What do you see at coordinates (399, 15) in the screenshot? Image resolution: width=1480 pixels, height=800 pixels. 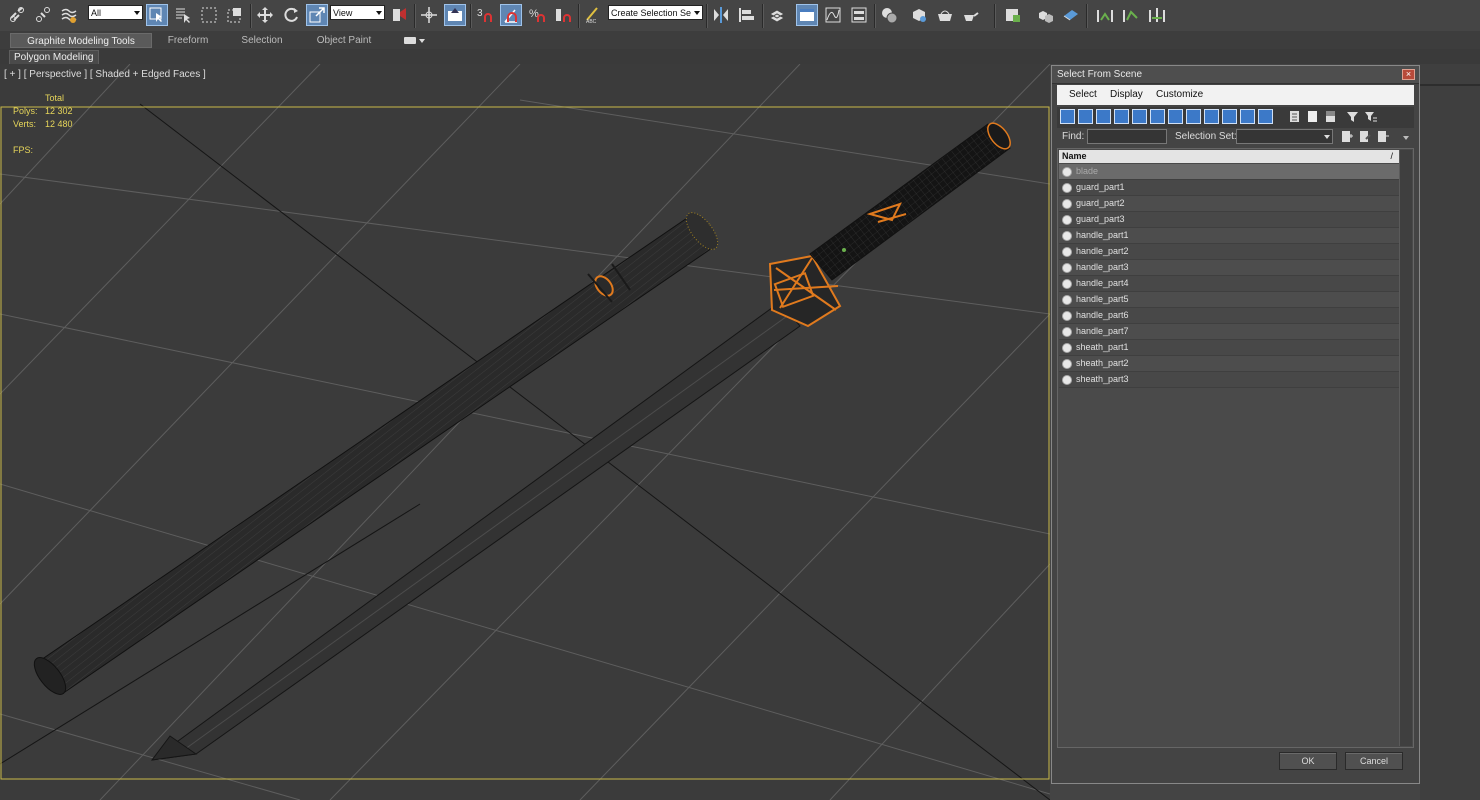 I see `pivot-center-icon` at bounding box center [399, 15].